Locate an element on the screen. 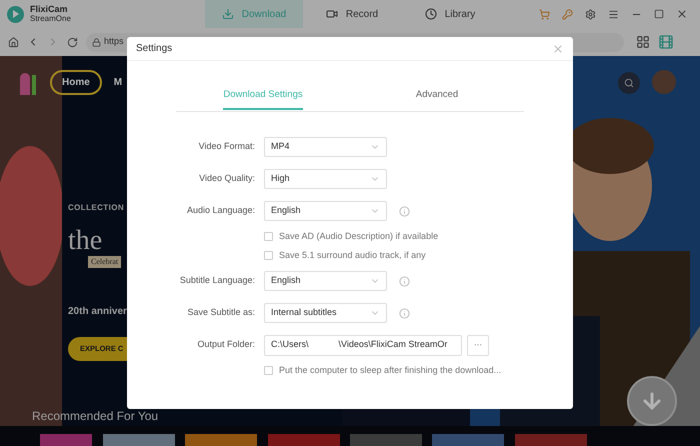  site-nav-link: M is located at coordinates (118, 82).